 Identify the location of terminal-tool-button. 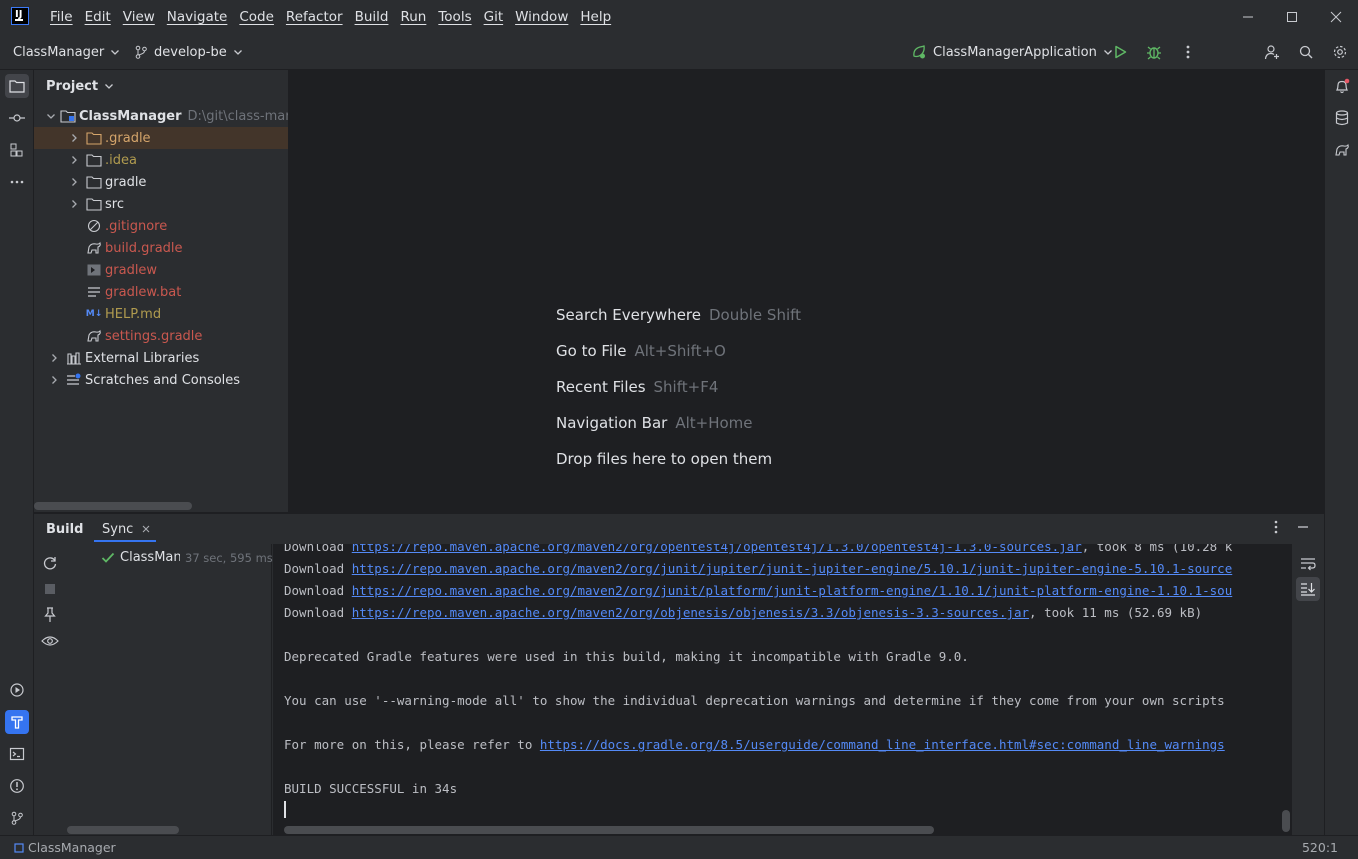
(17, 754).